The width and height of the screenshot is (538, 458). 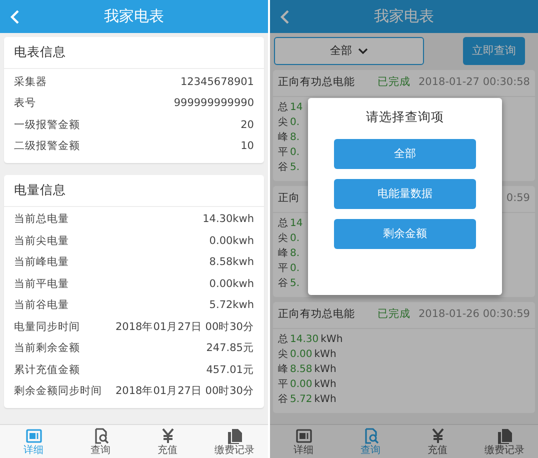 What do you see at coordinates (474, 314) in the screenshot?
I see `record-time: 2018-01-26 00:30:59` at bounding box center [474, 314].